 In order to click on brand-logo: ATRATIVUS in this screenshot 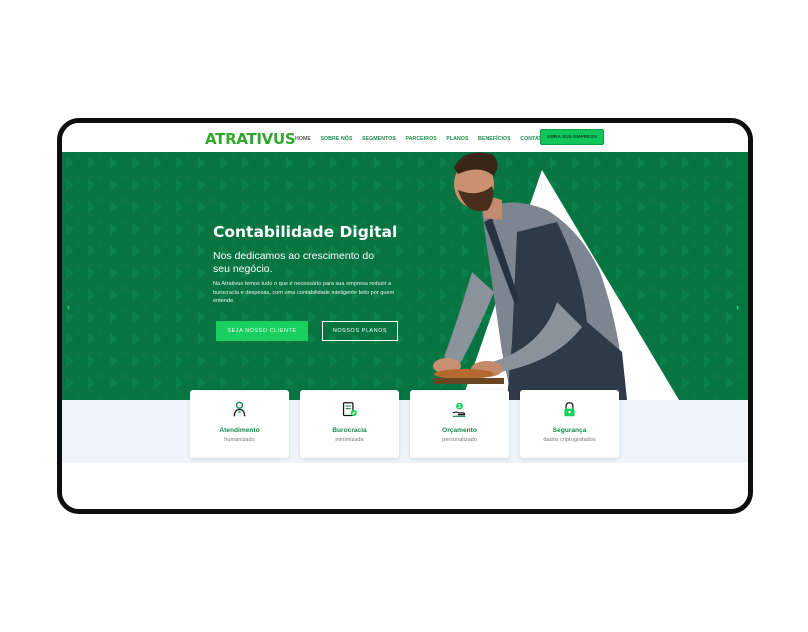, I will do `click(250, 139)`.